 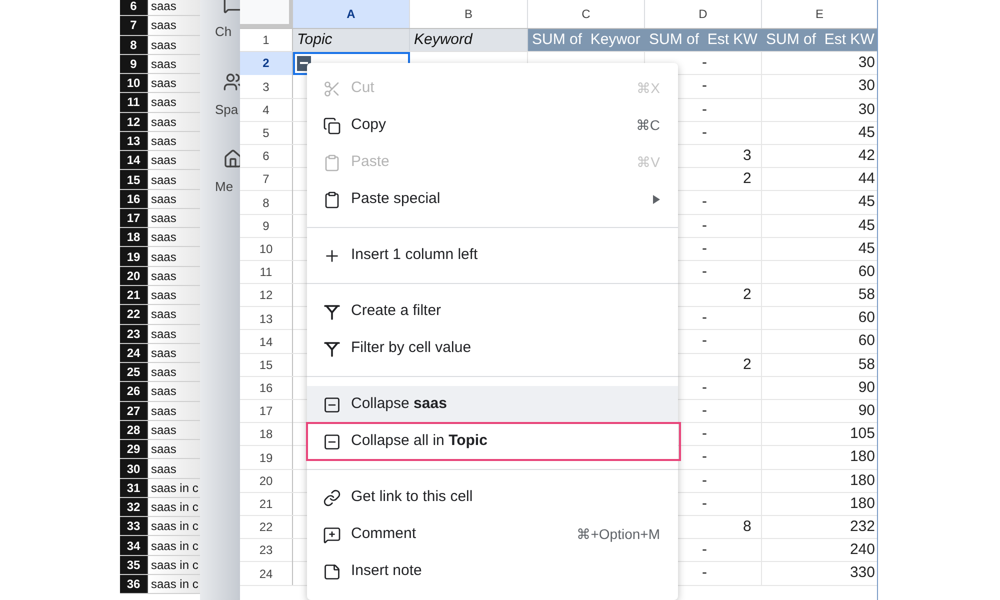 I want to click on row-number: 34, so click(x=134, y=545).